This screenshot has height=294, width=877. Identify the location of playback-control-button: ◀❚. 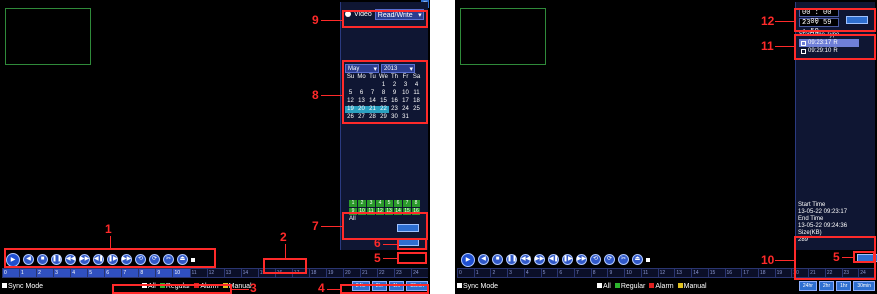
(553, 259).